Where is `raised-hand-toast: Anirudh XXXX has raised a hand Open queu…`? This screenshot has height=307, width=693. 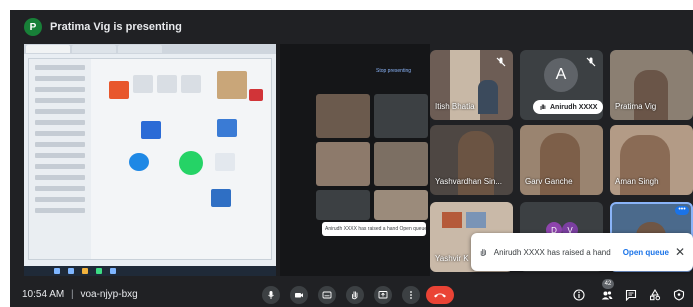
raised-hand-toast: Anirudh XXXX has raised a hand Open queu… is located at coordinates (582, 252).